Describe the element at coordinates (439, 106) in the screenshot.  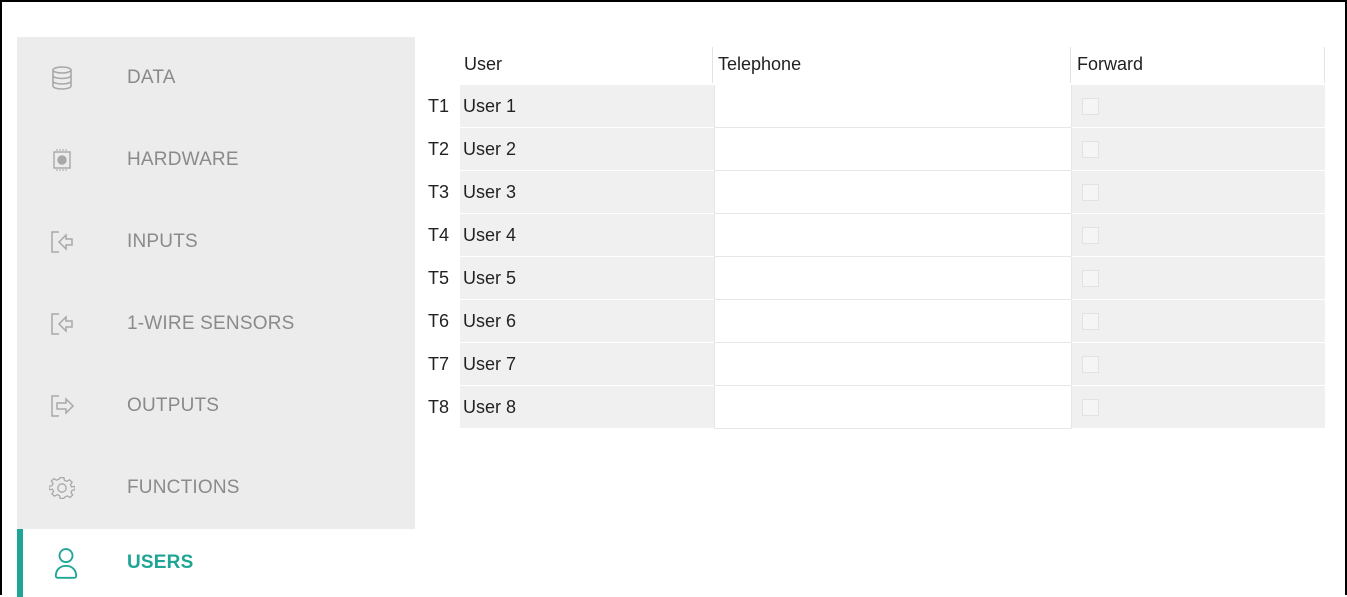
I see `row-id: T1` at that location.